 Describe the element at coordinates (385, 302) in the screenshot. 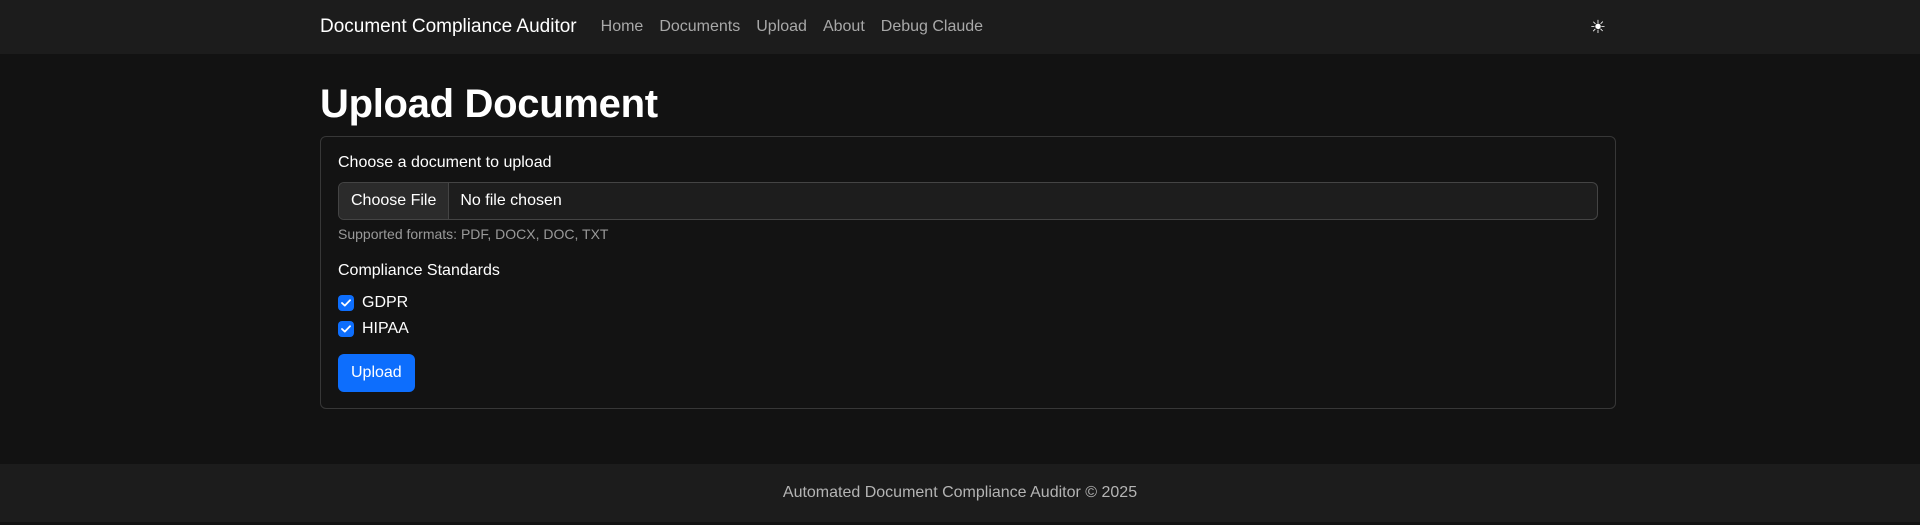

I see `gdpr-label: GDPR` at that location.